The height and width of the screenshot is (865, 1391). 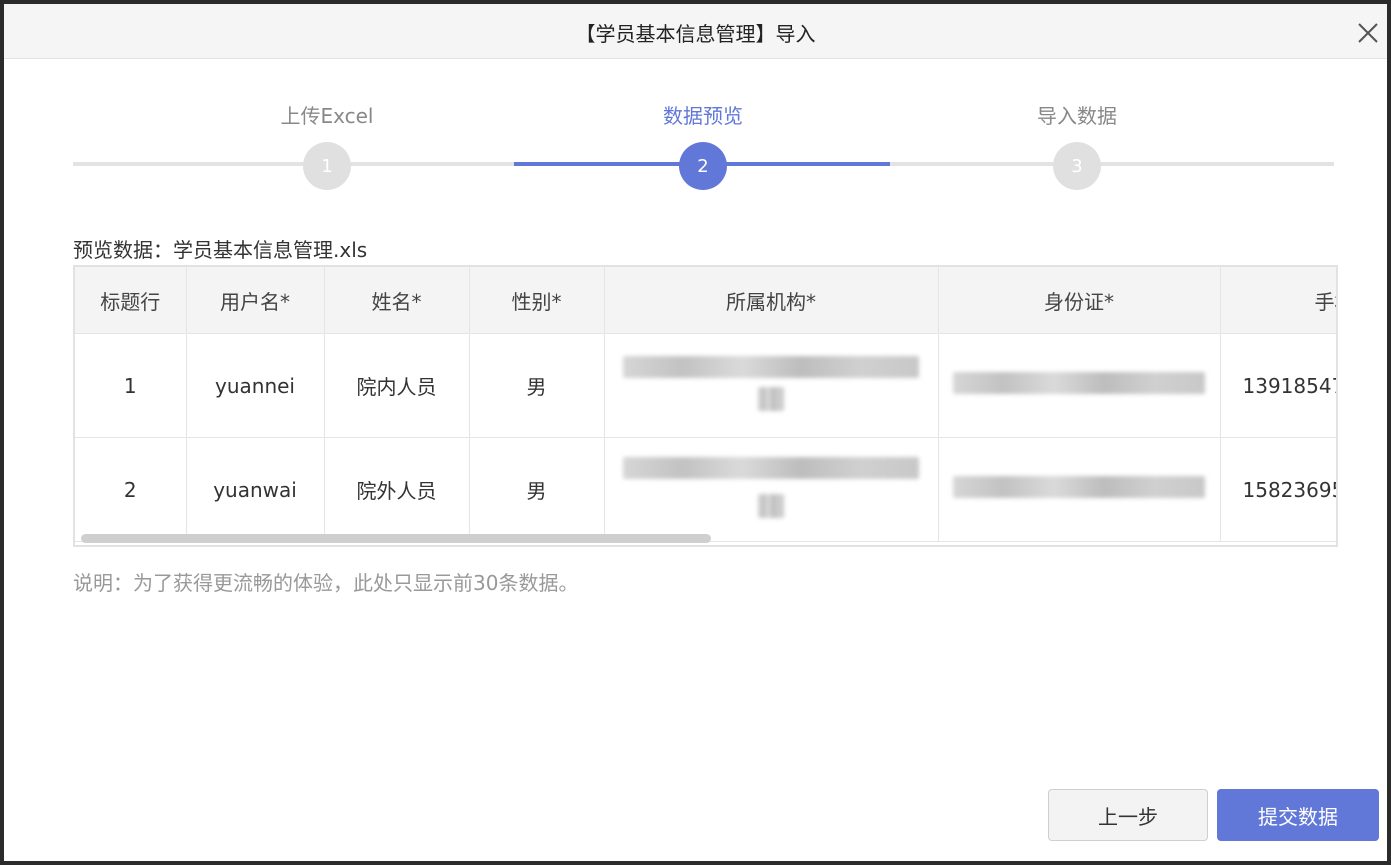 I want to click on close-icon, so click(x=1368, y=33).